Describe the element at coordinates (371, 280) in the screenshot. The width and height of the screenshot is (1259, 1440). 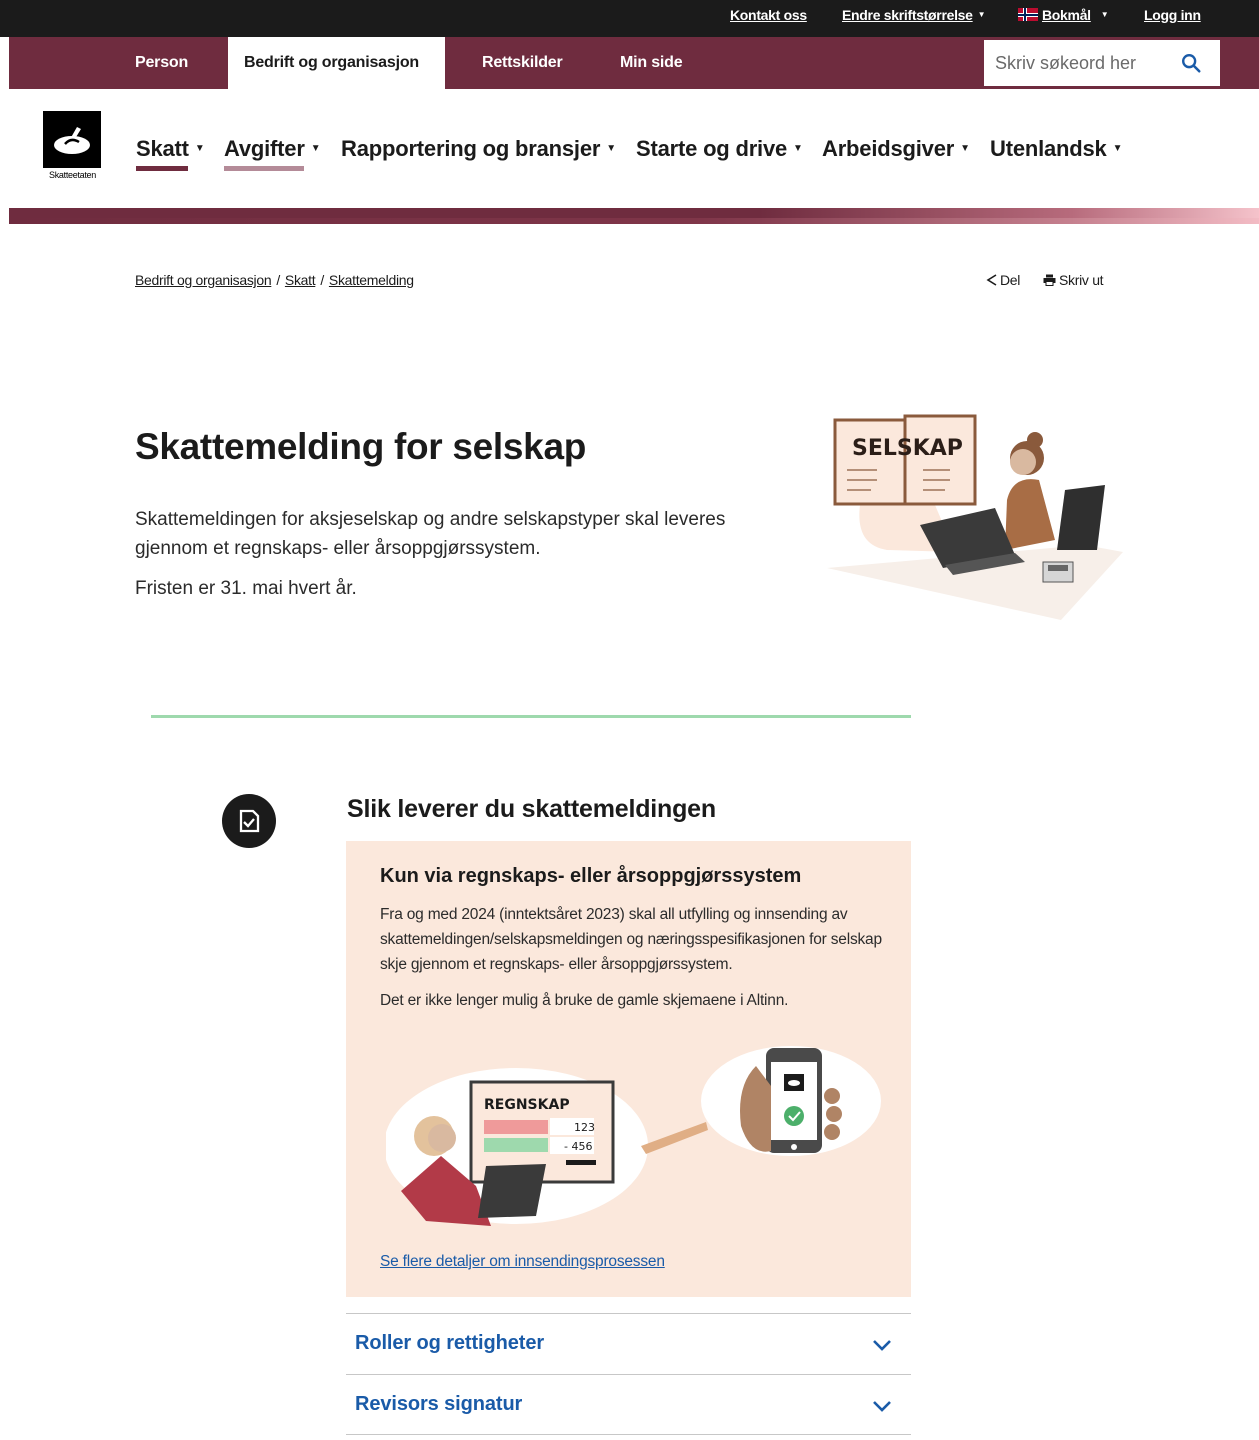
I see `breadcrumb-link: Skattemelding` at that location.